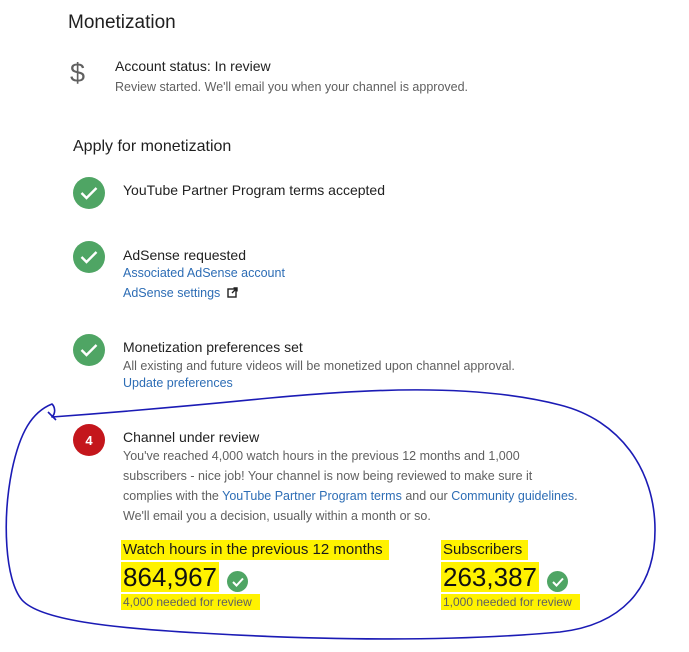 Image resolution: width=689 pixels, height=652 pixels. What do you see at coordinates (426, 496) in the screenshot?
I see `desc-text: and our` at bounding box center [426, 496].